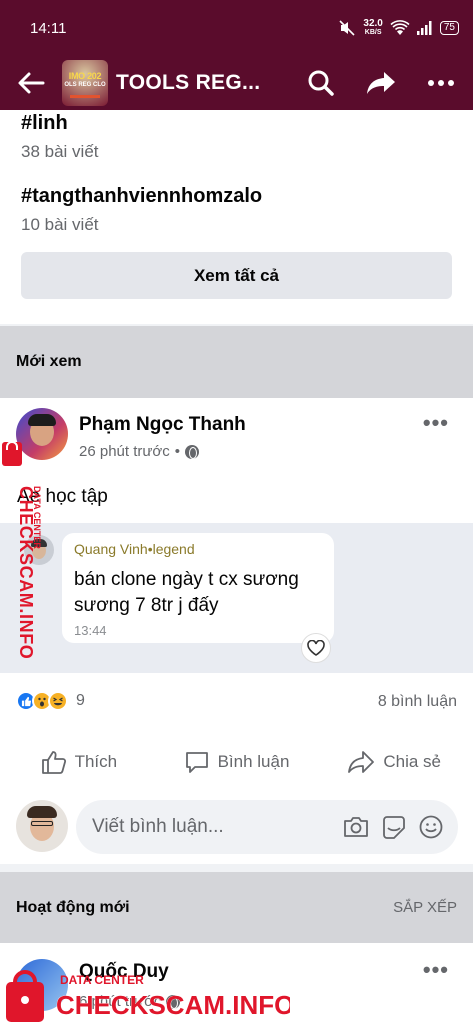  Describe the element at coordinates (347, 28) in the screenshot. I see `mute-icon` at that location.